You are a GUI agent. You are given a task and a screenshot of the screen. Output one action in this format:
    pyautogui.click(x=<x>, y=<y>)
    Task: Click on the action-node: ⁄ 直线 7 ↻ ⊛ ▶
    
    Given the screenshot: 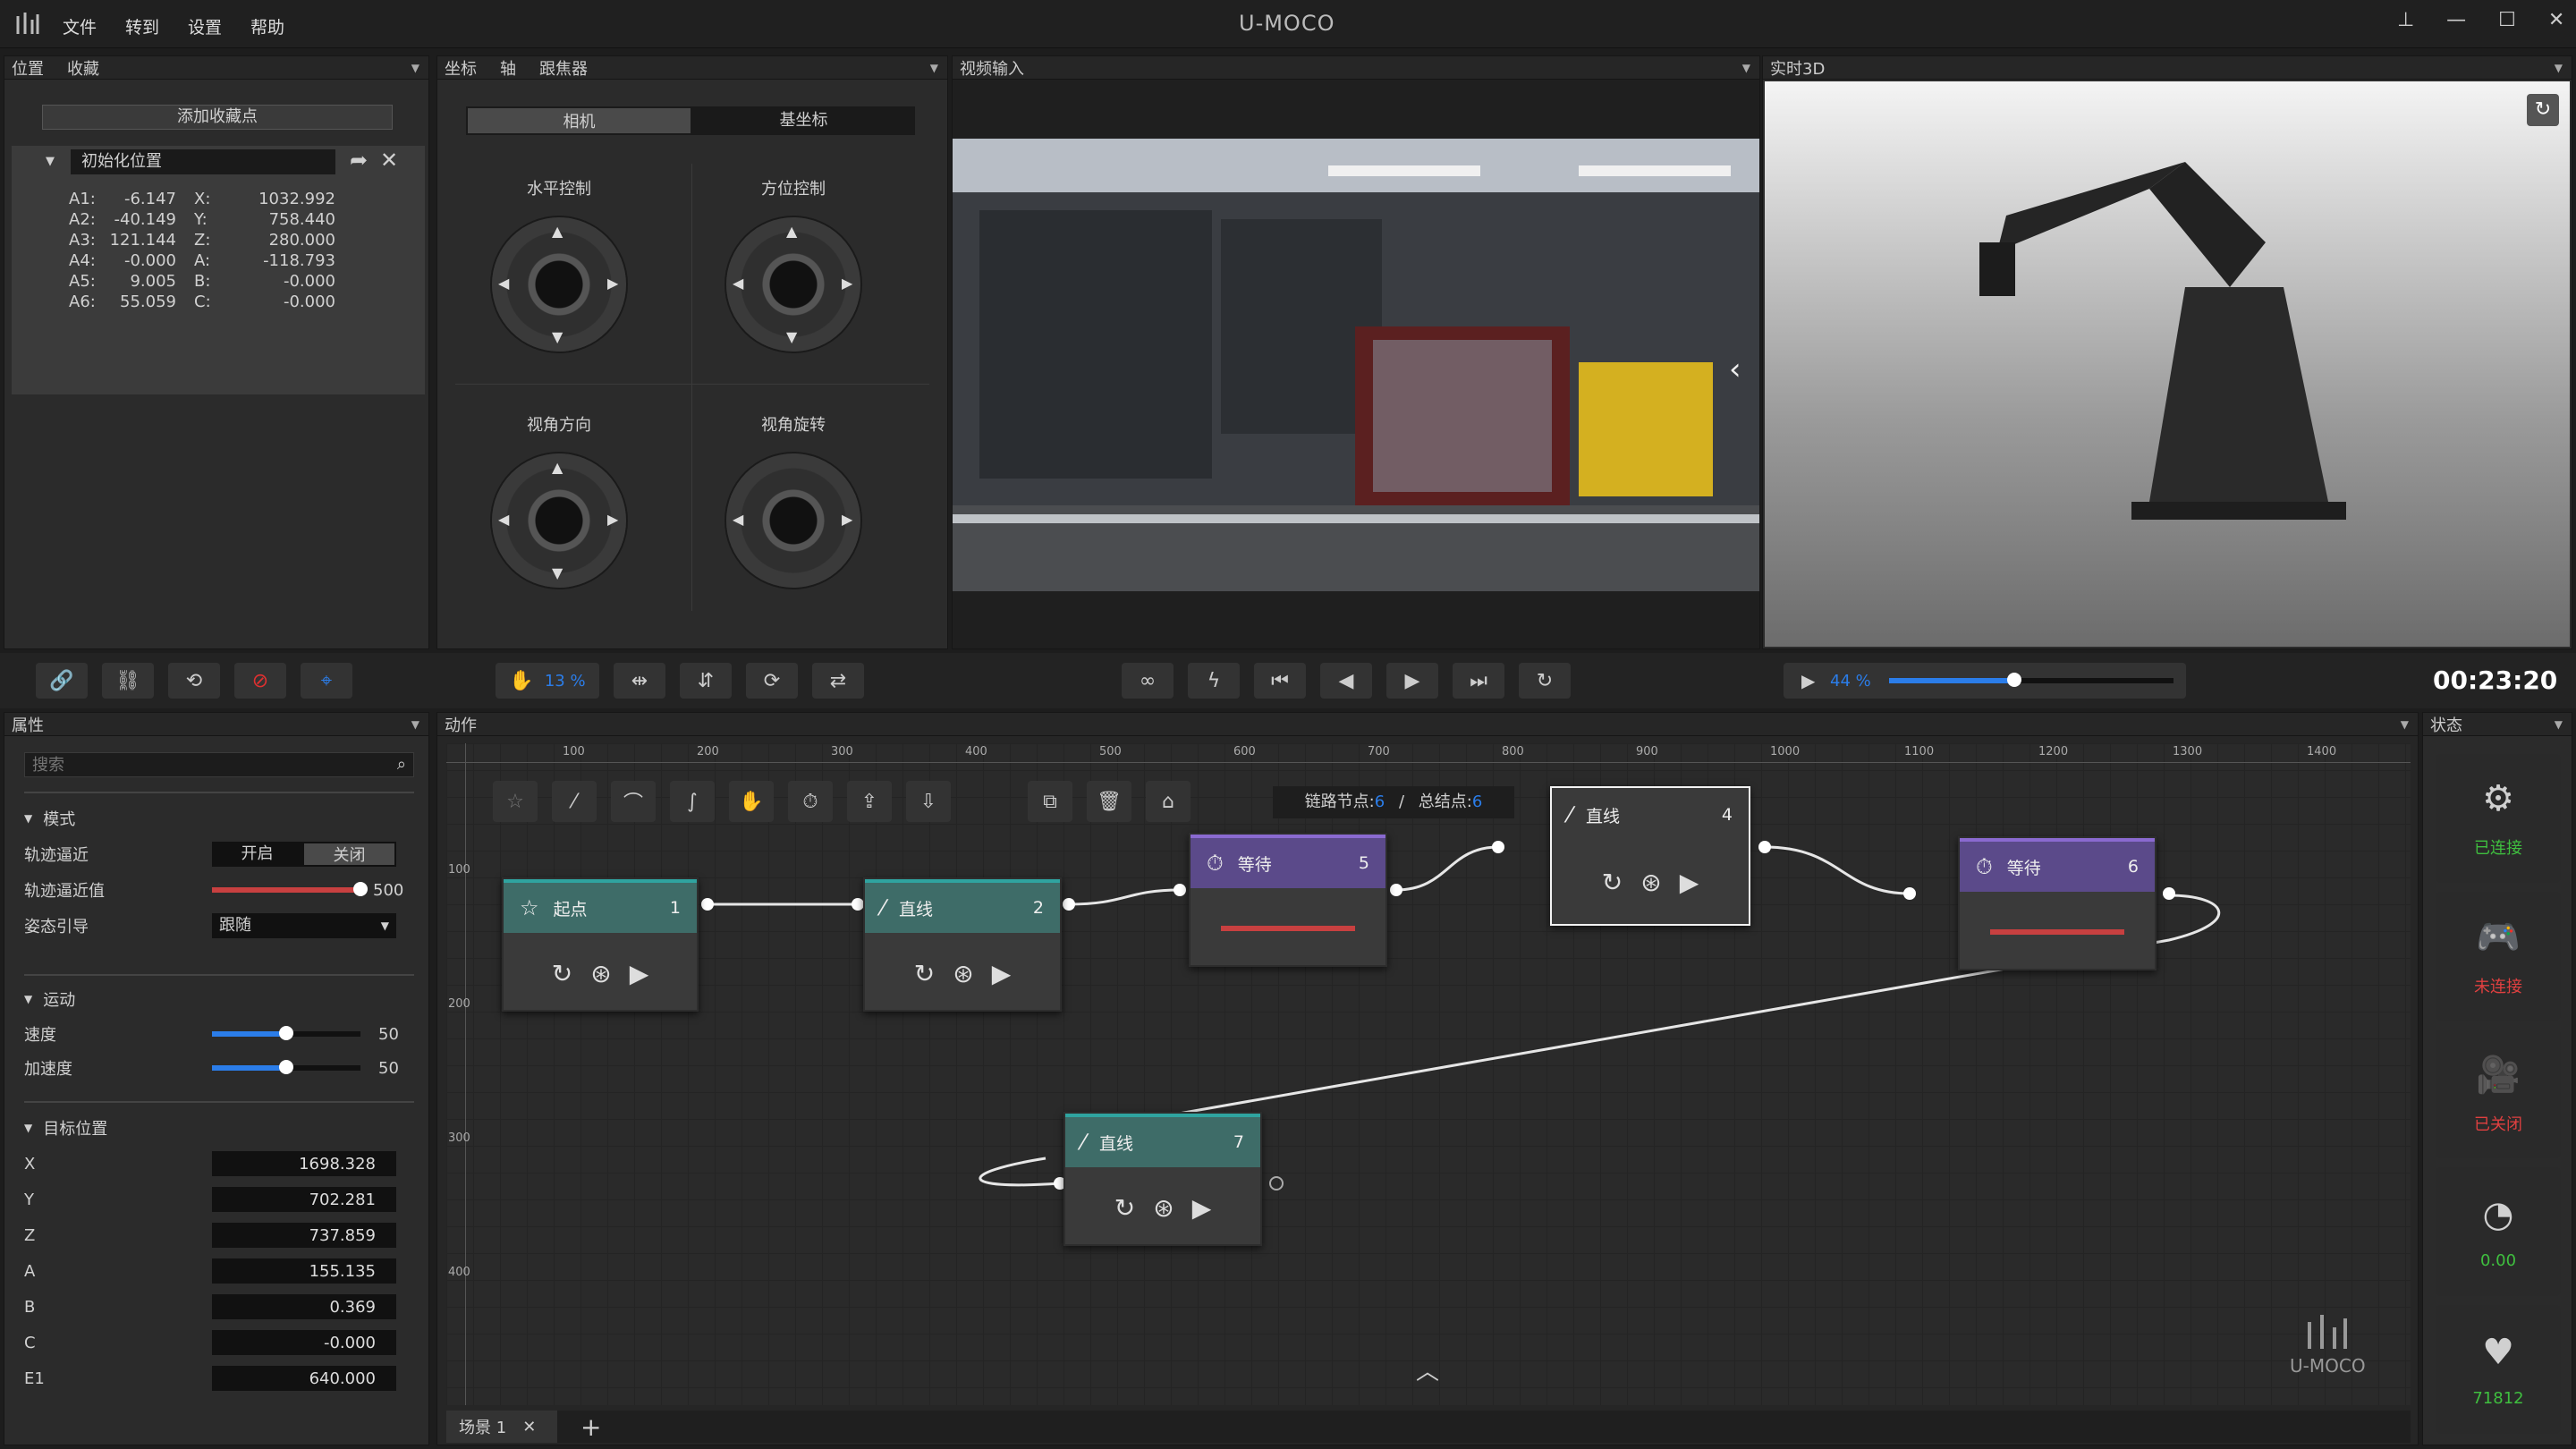 What is the action you would take?
    pyautogui.click(x=1162, y=1179)
    